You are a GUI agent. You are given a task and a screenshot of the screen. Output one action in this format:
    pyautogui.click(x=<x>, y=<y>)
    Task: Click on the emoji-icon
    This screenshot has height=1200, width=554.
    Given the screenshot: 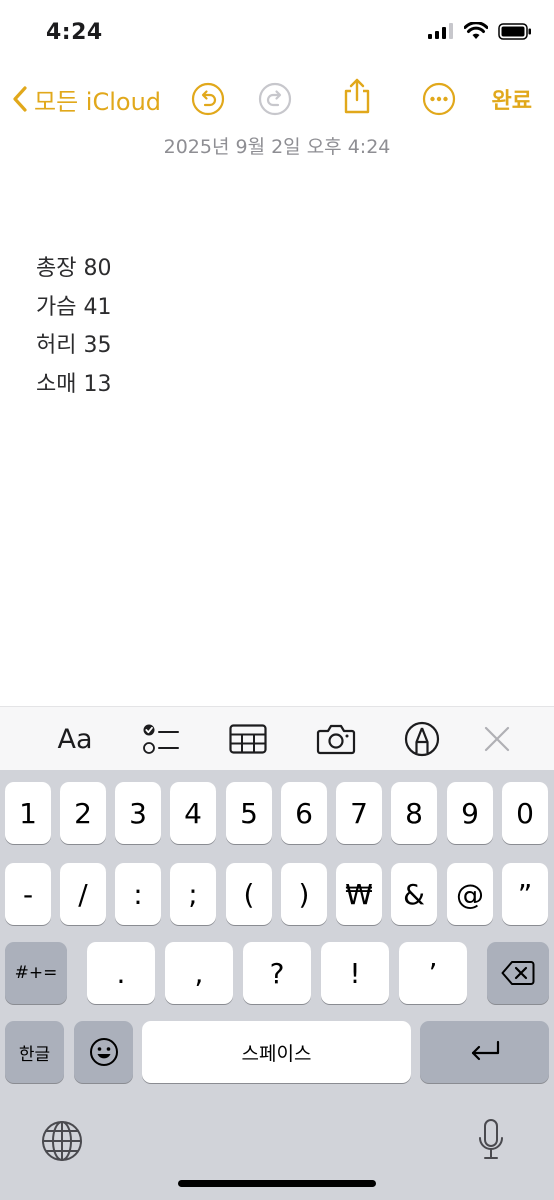 What is the action you would take?
    pyautogui.click(x=103, y=1052)
    